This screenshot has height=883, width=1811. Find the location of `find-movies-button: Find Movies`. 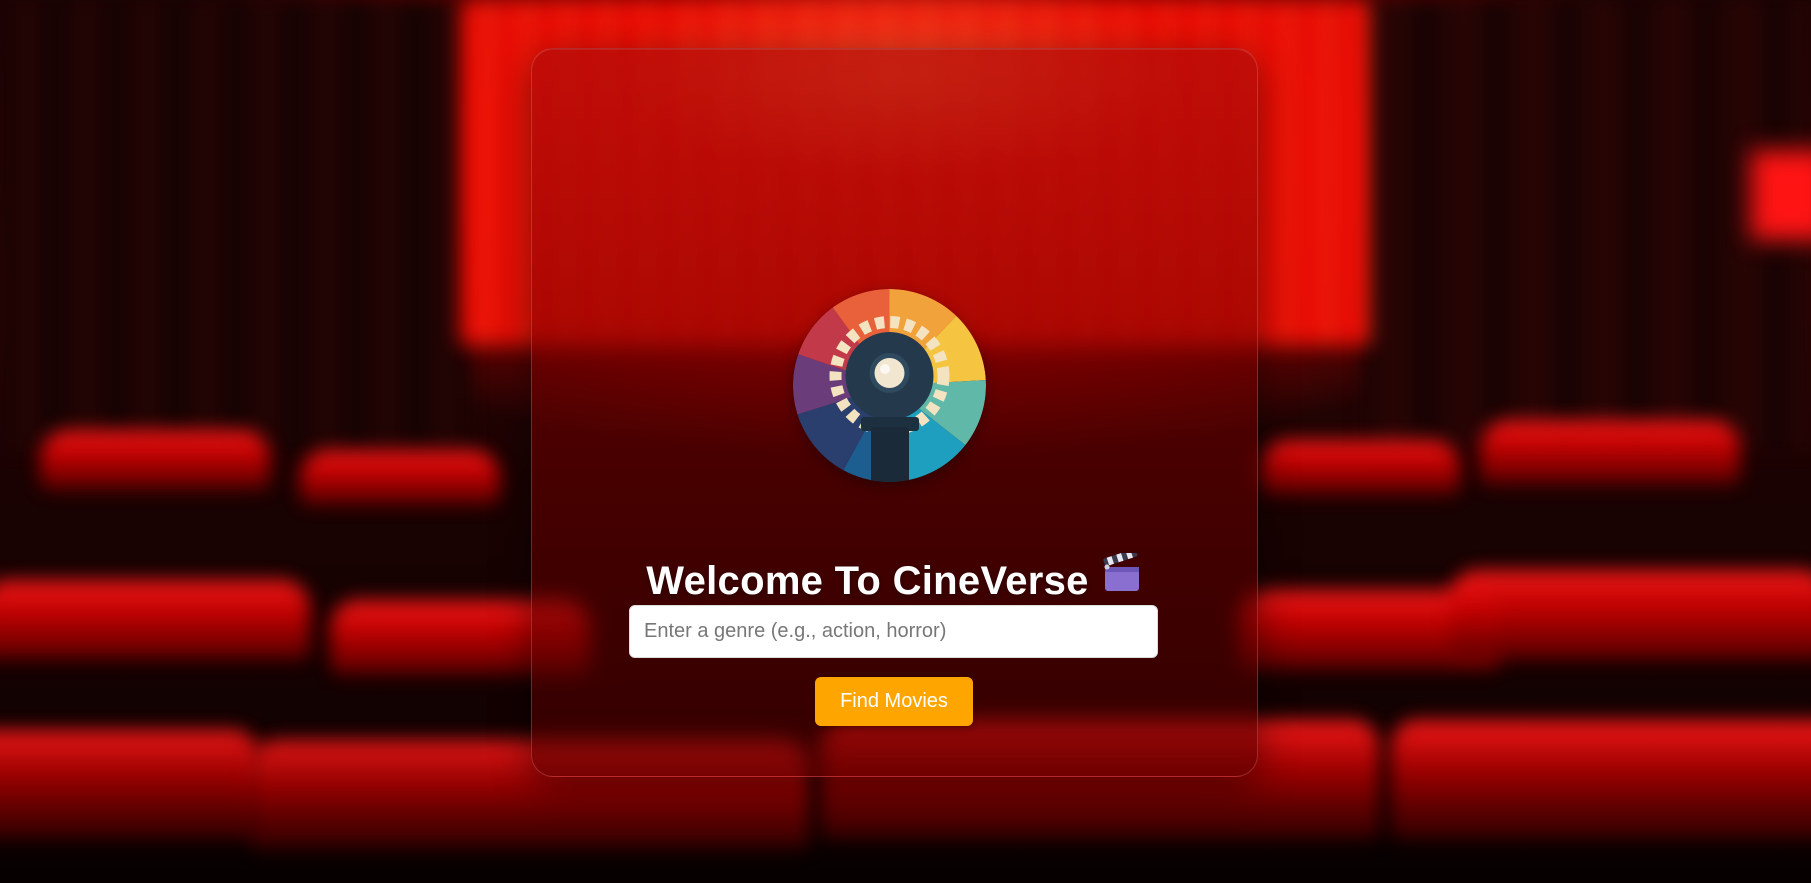

find-movies-button: Find Movies is located at coordinates (894, 701).